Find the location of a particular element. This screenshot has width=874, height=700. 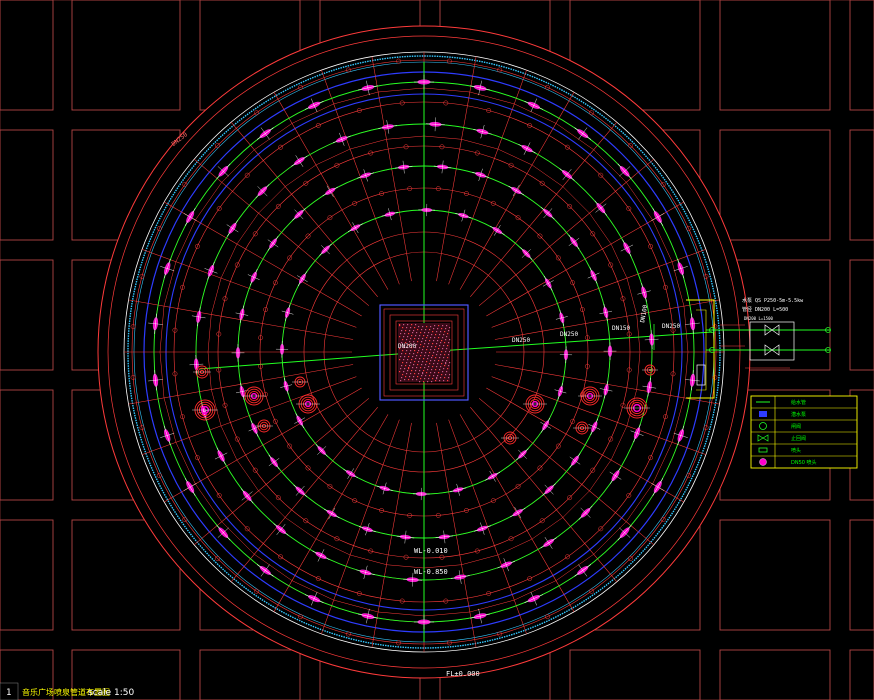

sheet-index: 1 is located at coordinates (8, 693).